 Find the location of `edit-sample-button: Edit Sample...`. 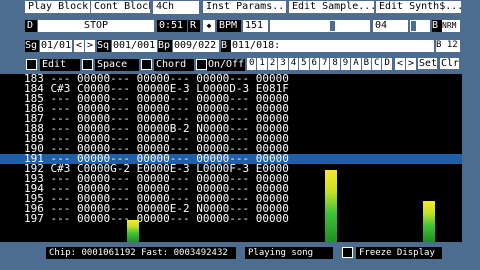

edit-sample-button: Edit Sample... is located at coordinates (332, 7).